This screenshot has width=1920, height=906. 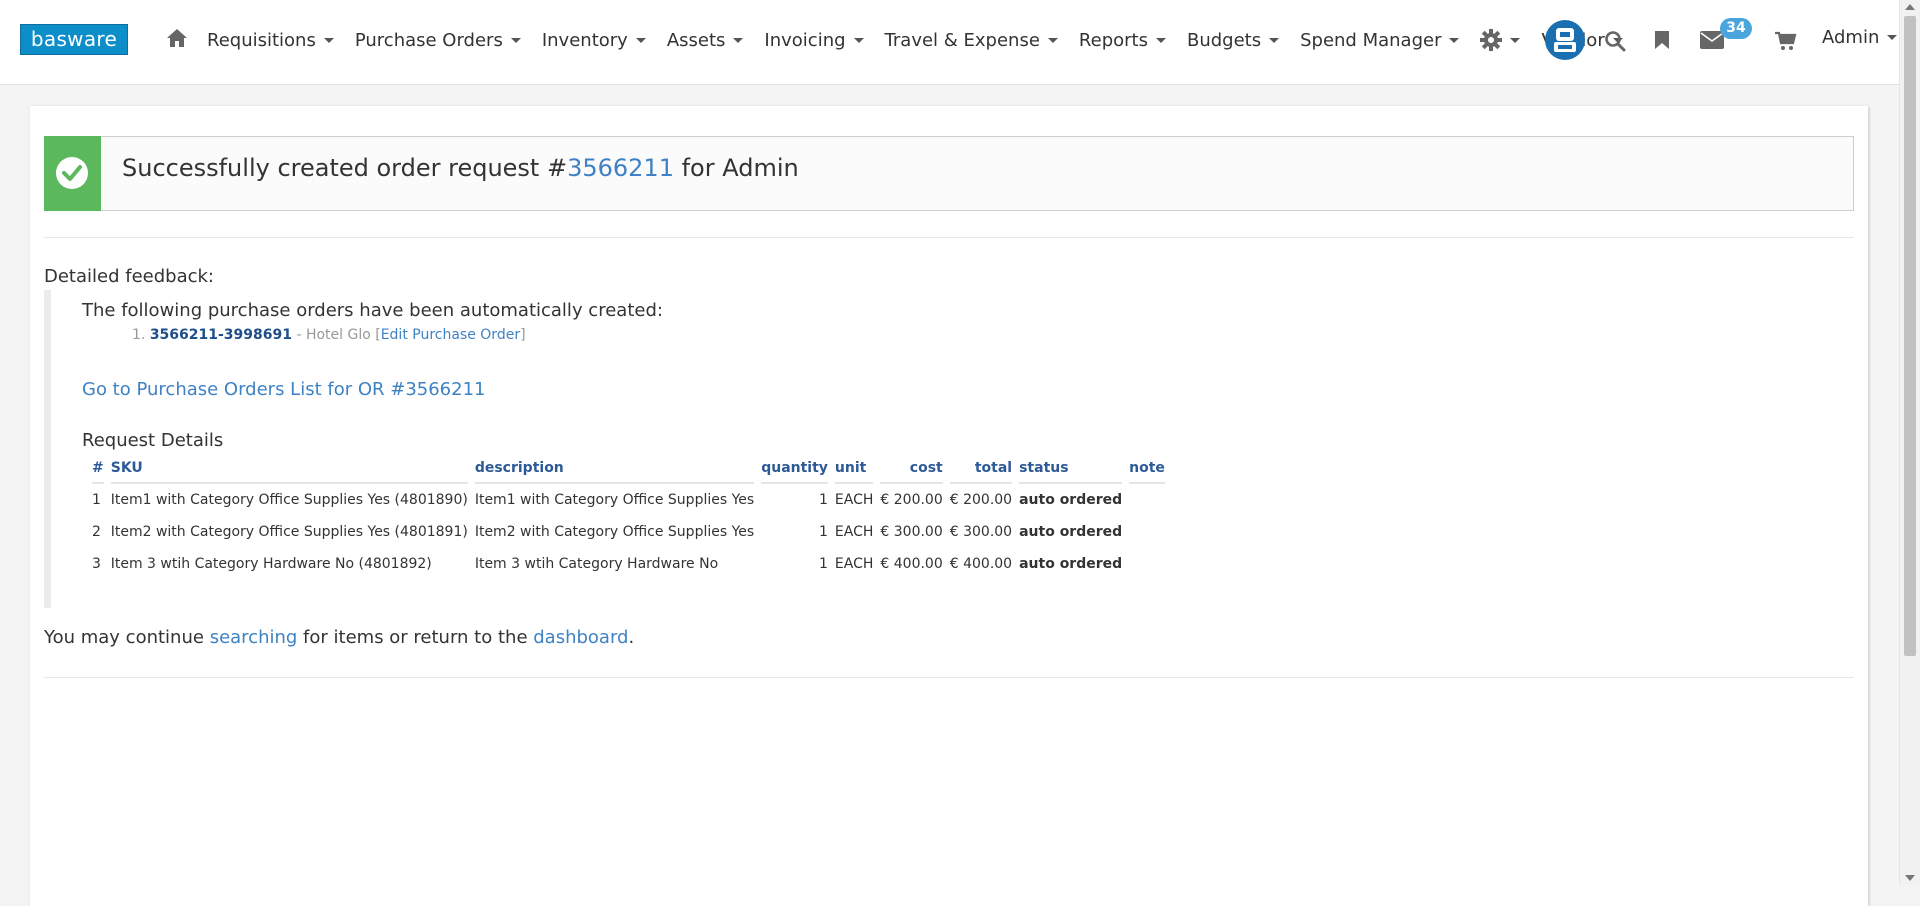 I want to click on menu-spend-manager: Spend Manager, so click(x=1380, y=40).